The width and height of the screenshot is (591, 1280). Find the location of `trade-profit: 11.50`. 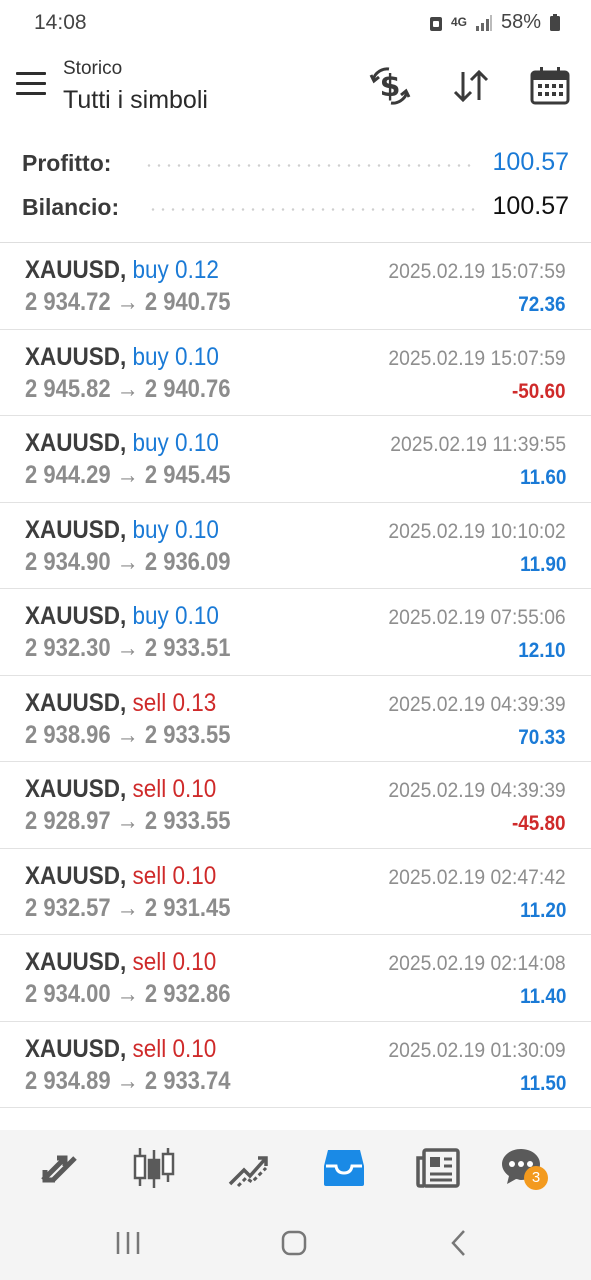

trade-profit: 11.50 is located at coordinates (542, 1083).